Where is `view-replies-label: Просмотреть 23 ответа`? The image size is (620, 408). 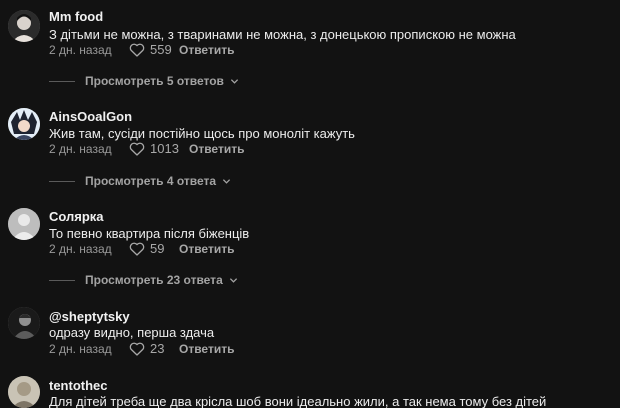 view-replies-label: Просмотреть 23 ответа is located at coordinates (154, 280).